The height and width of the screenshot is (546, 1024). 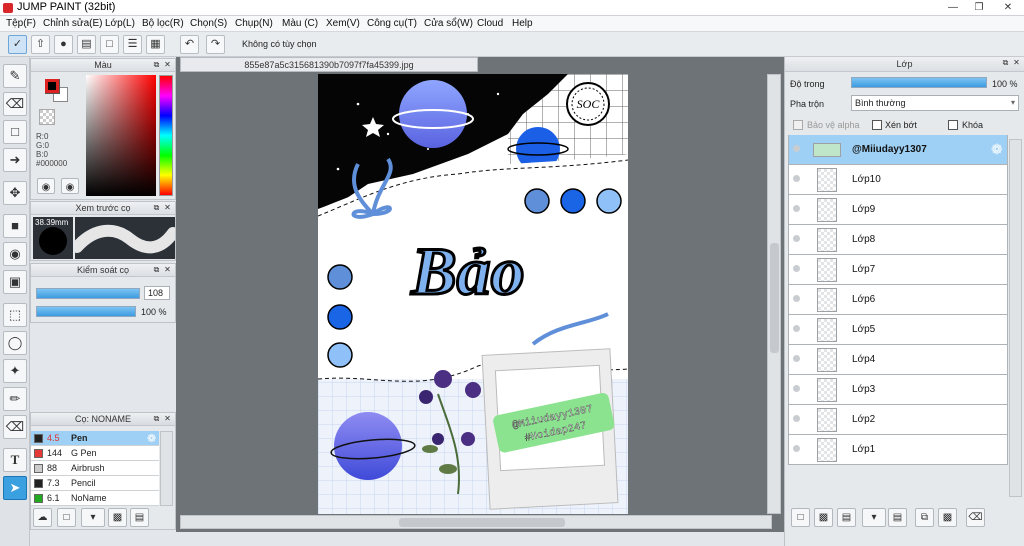 What do you see at coordinates (189, 44) in the screenshot?
I see `undo-icon: ↶` at bounding box center [189, 44].